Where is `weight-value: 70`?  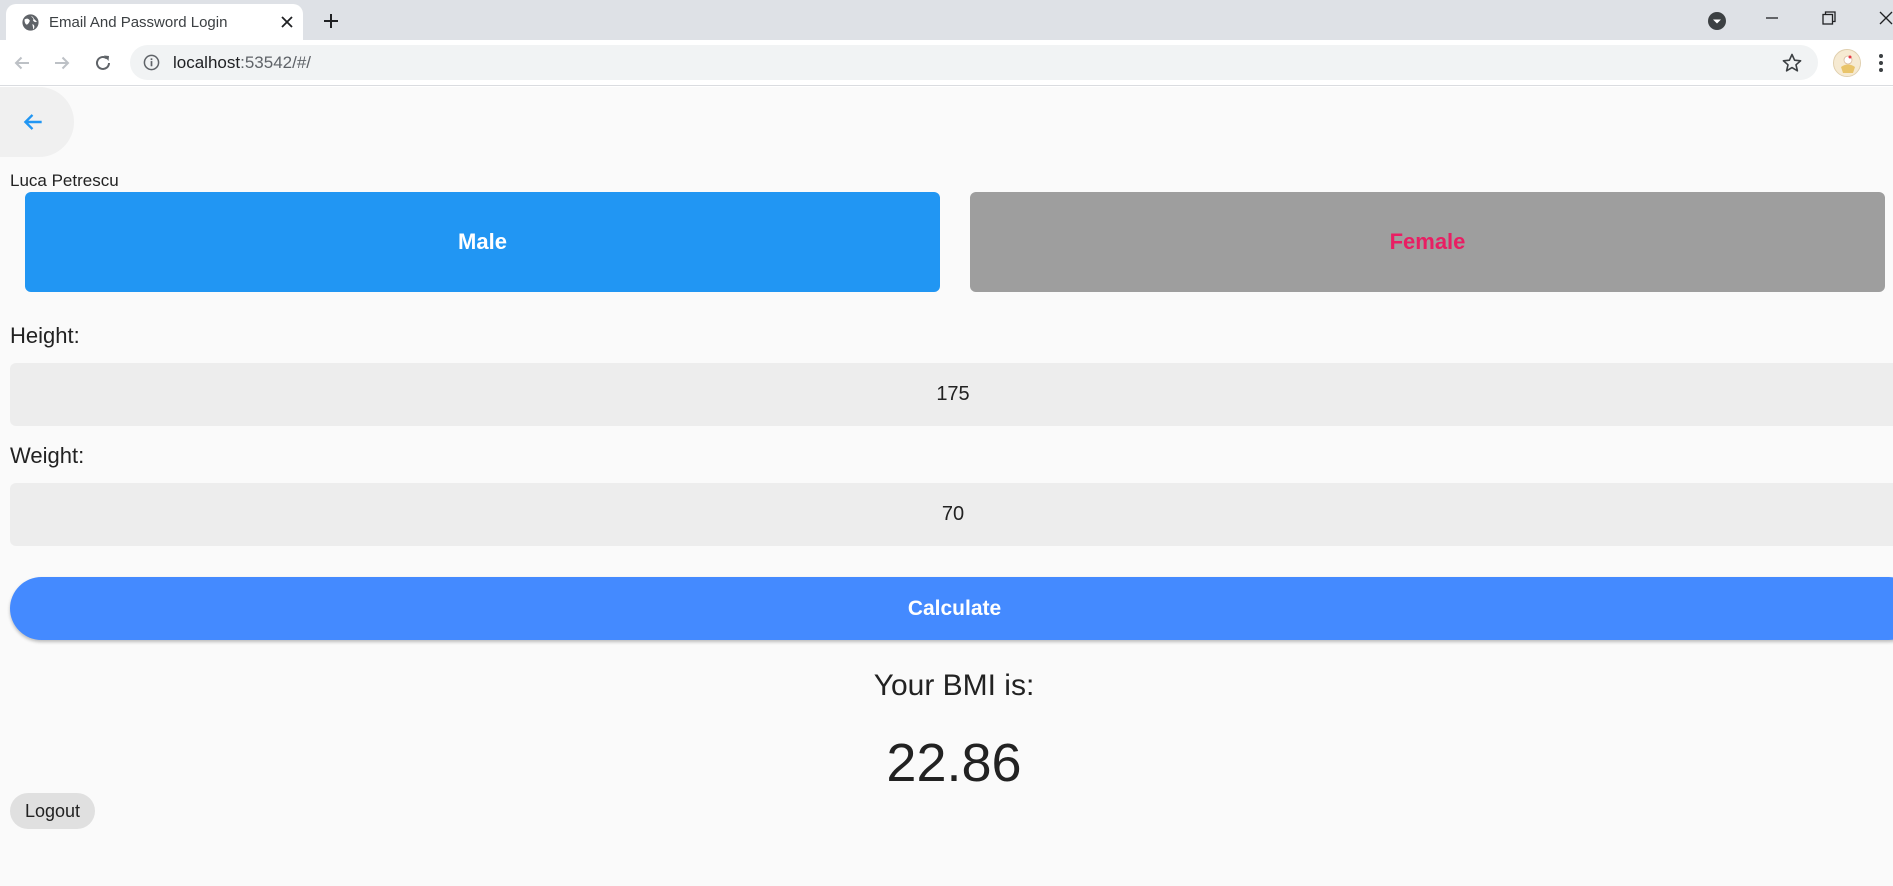
weight-value: 70 is located at coordinates (953, 514).